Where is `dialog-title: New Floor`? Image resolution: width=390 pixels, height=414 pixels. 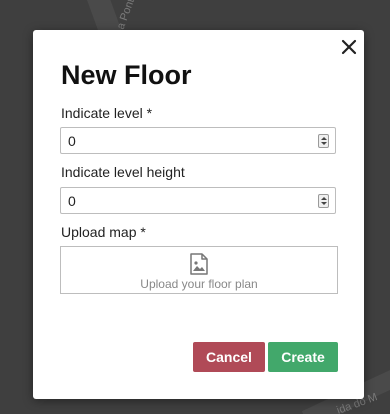
dialog-title: New Floor is located at coordinates (126, 75).